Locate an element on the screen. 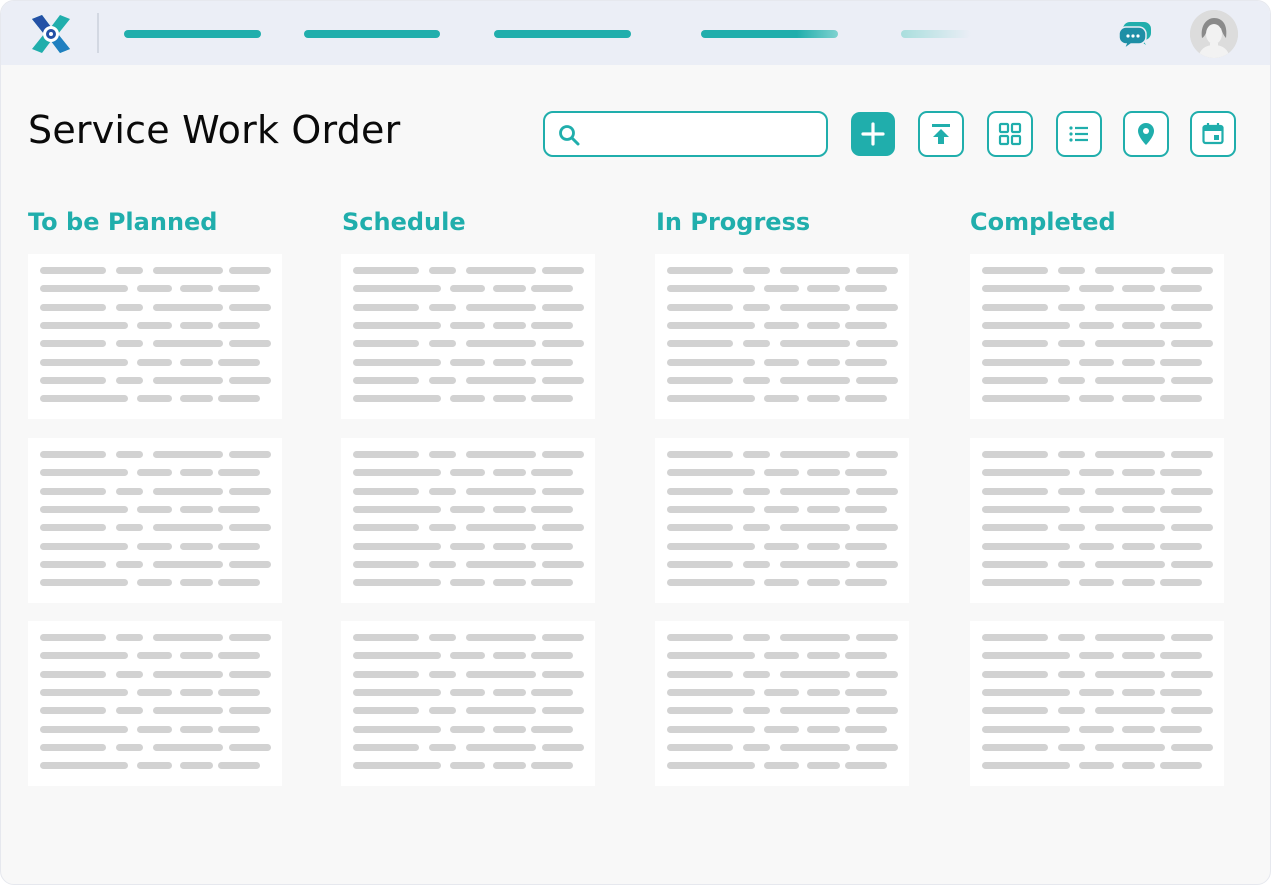  map-view-button is located at coordinates (1146, 134).